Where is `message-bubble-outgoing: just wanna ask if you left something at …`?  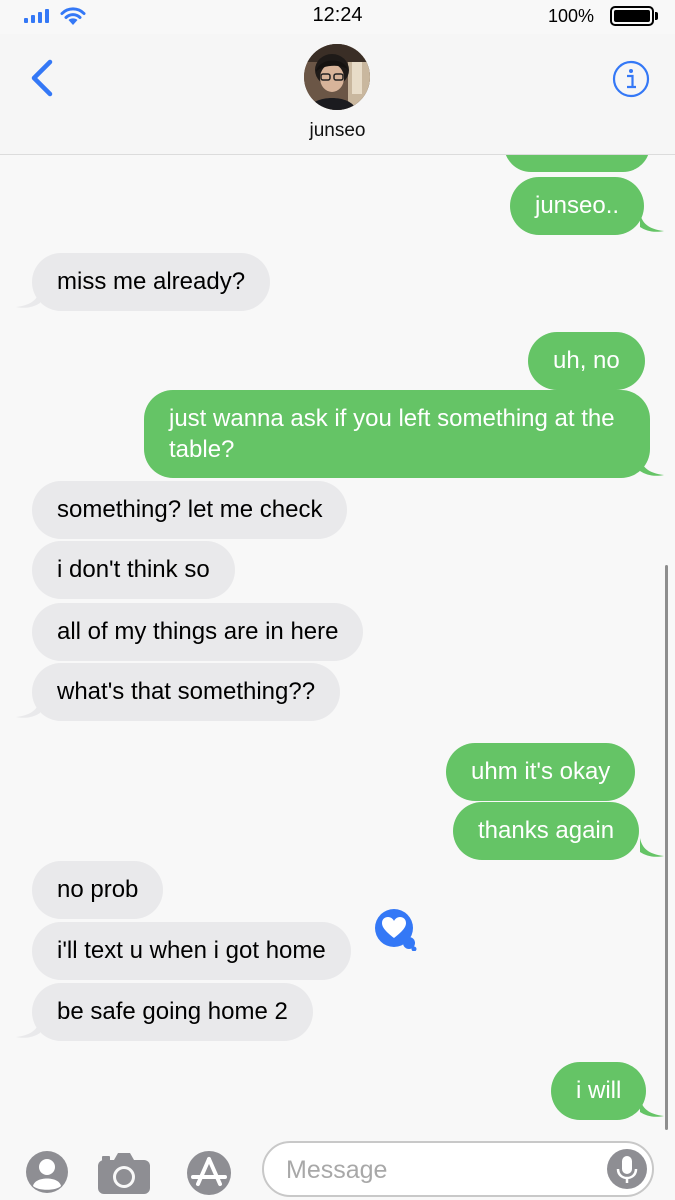
message-bubble-outgoing: just wanna ask if you left something at … is located at coordinates (397, 434).